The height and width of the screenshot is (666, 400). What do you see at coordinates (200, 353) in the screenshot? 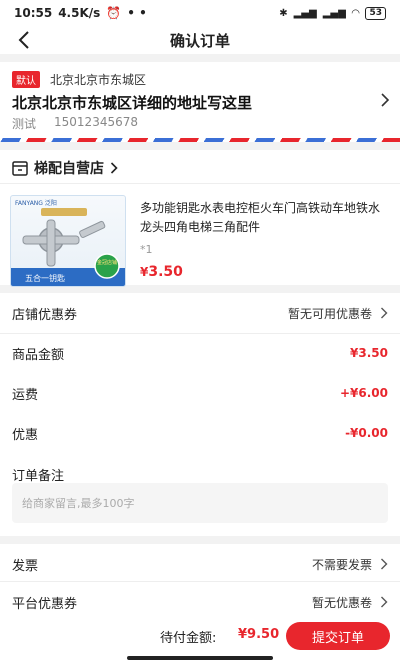
I see `row-goods-amount: 商品金额 ¥3.50` at bounding box center [200, 353].